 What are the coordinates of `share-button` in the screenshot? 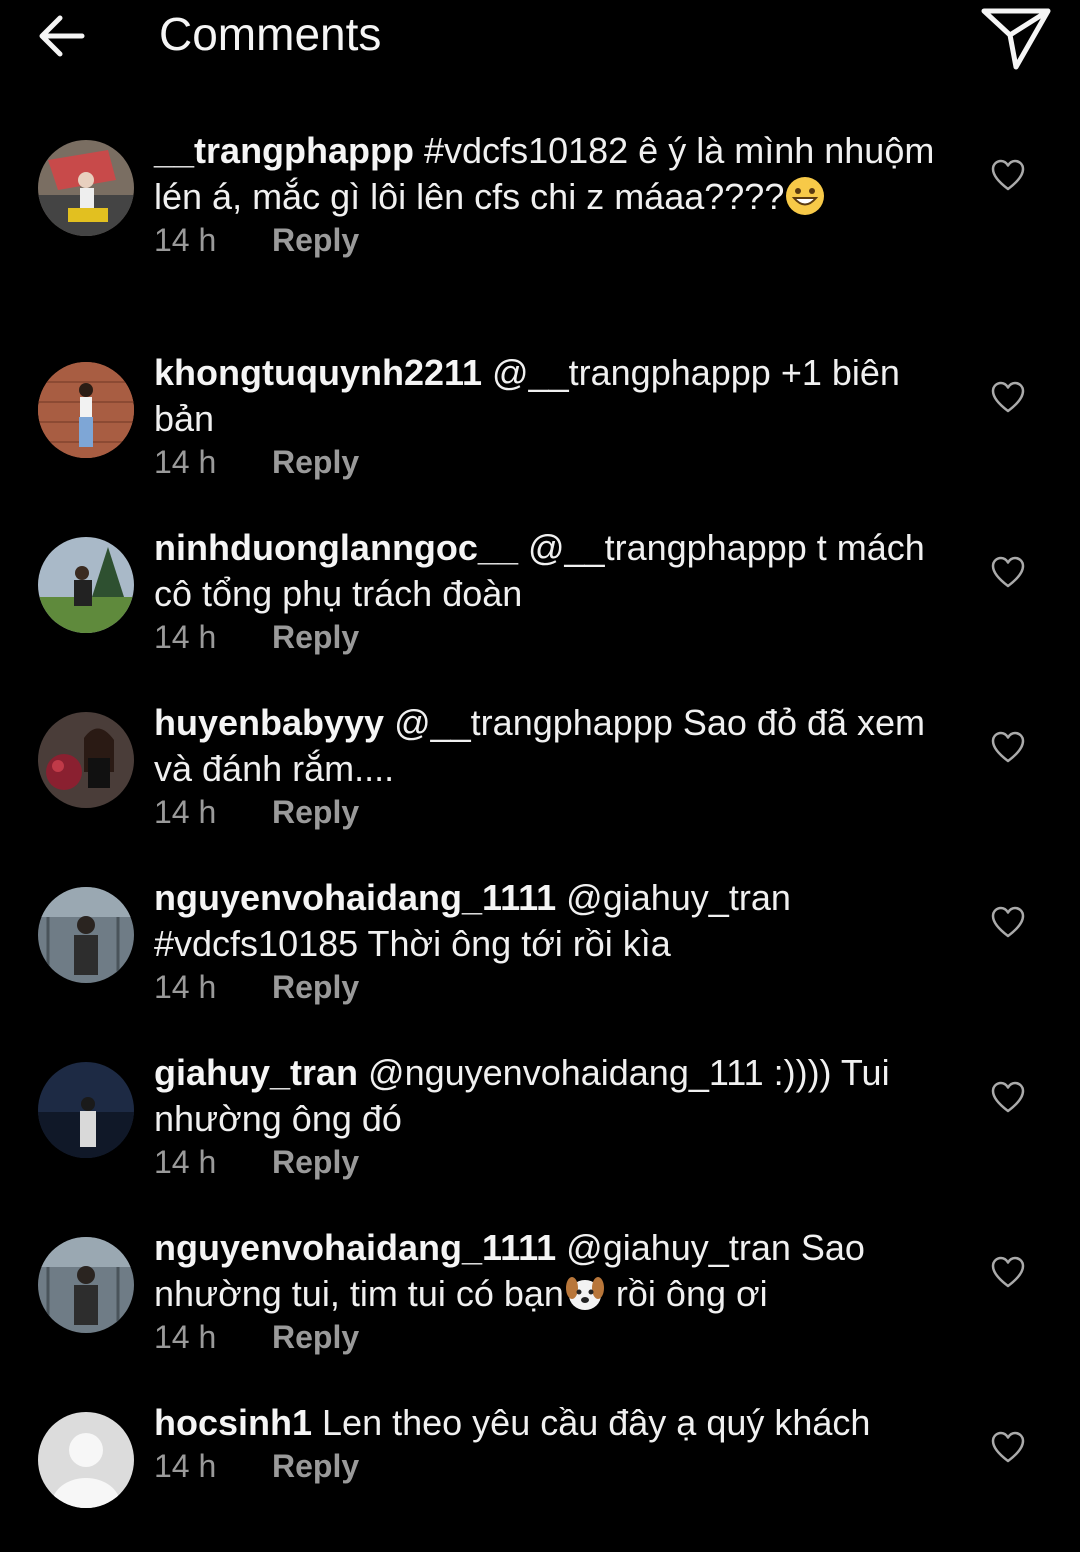 It's located at (1016, 38).